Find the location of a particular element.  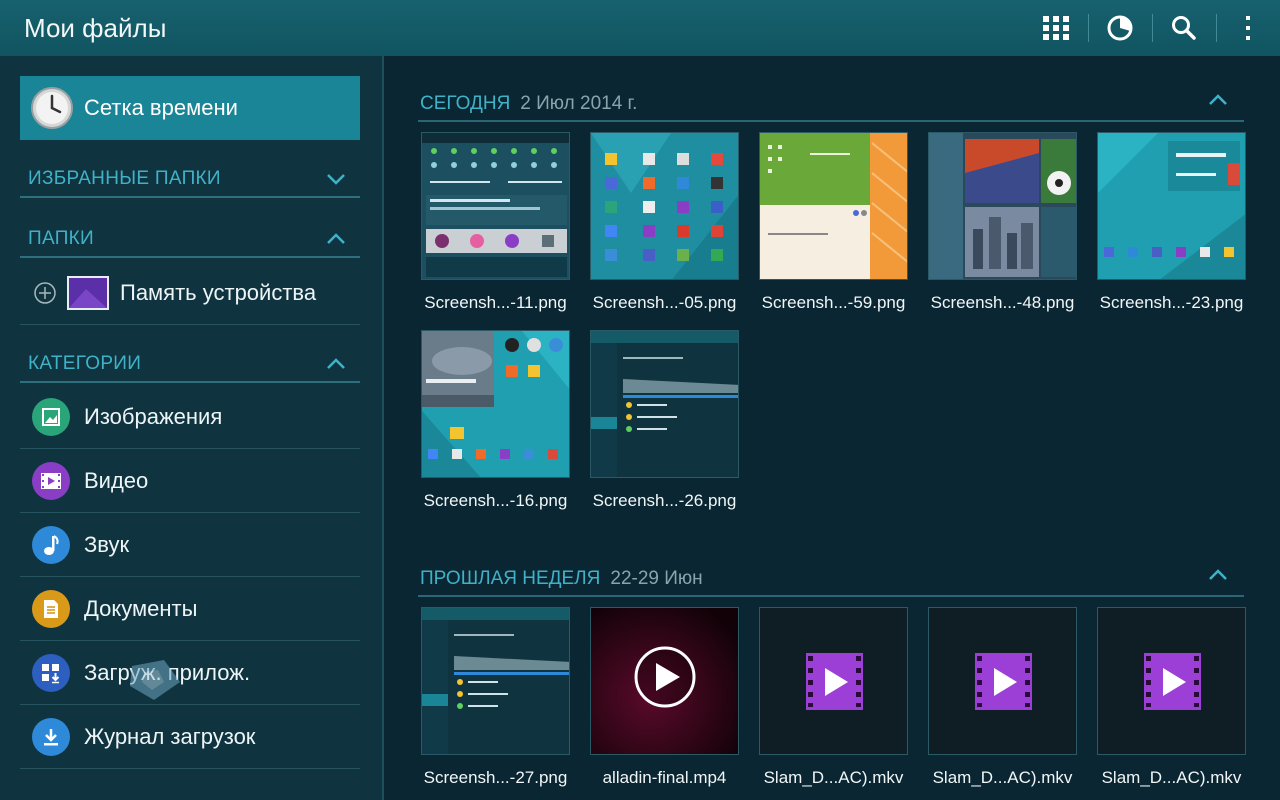

category-music: Звук is located at coordinates (190, 545).